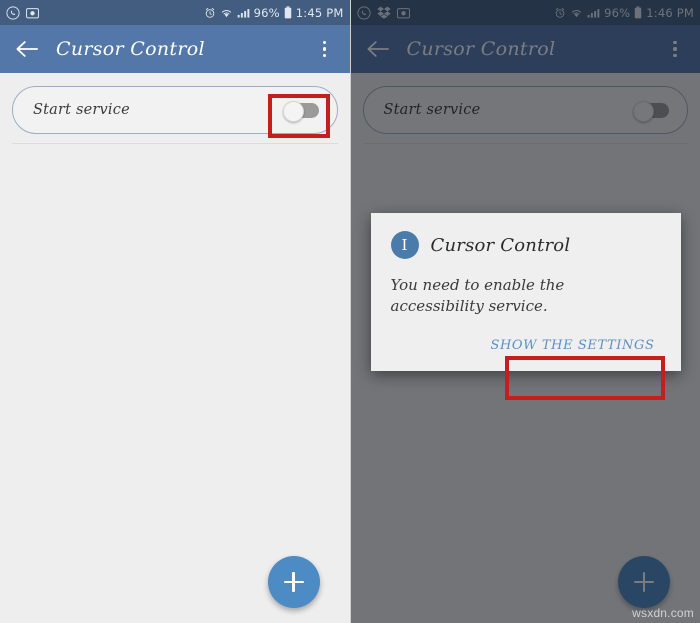  I want to click on start-service-row: Start service, so click(175, 110).